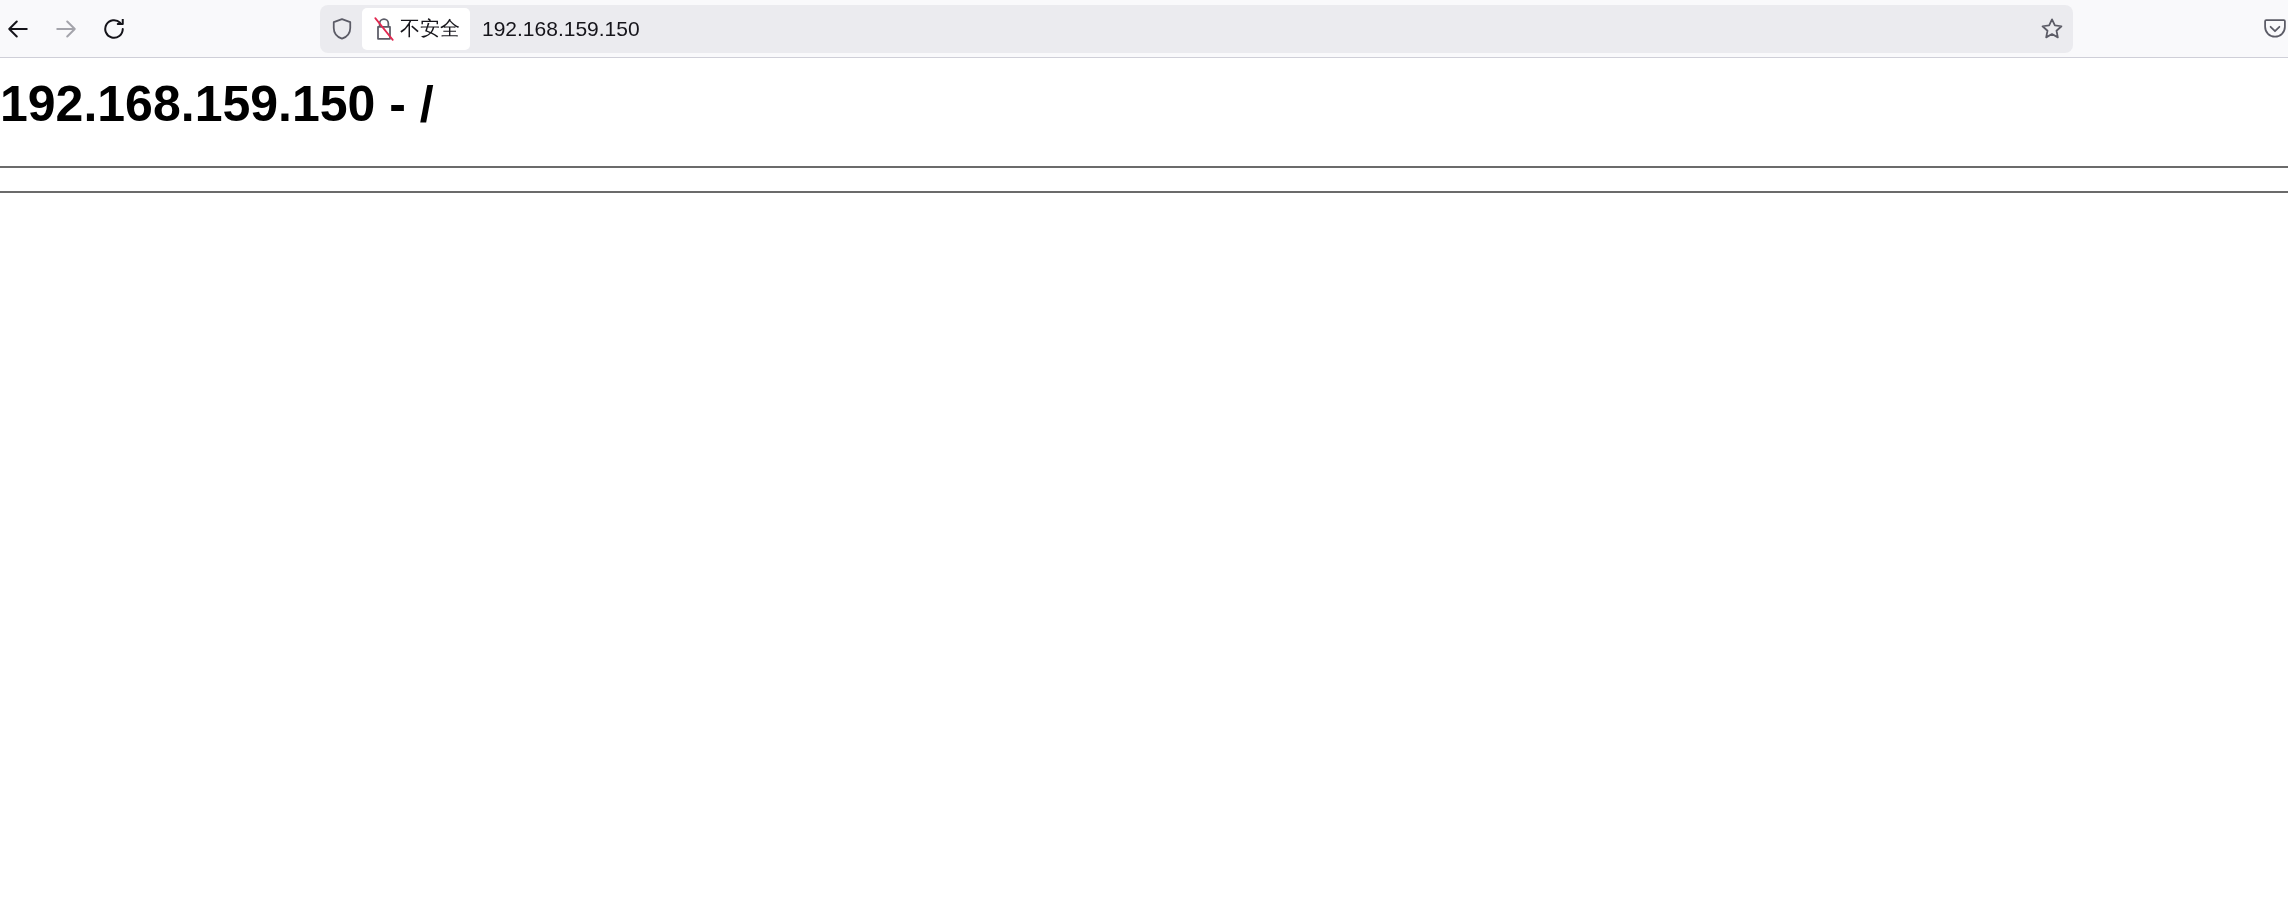 The height and width of the screenshot is (897, 2288). Describe the element at coordinates (217, 104) in the screenshot. I see `page-heading: 192.168.159.150 - /` at that location.